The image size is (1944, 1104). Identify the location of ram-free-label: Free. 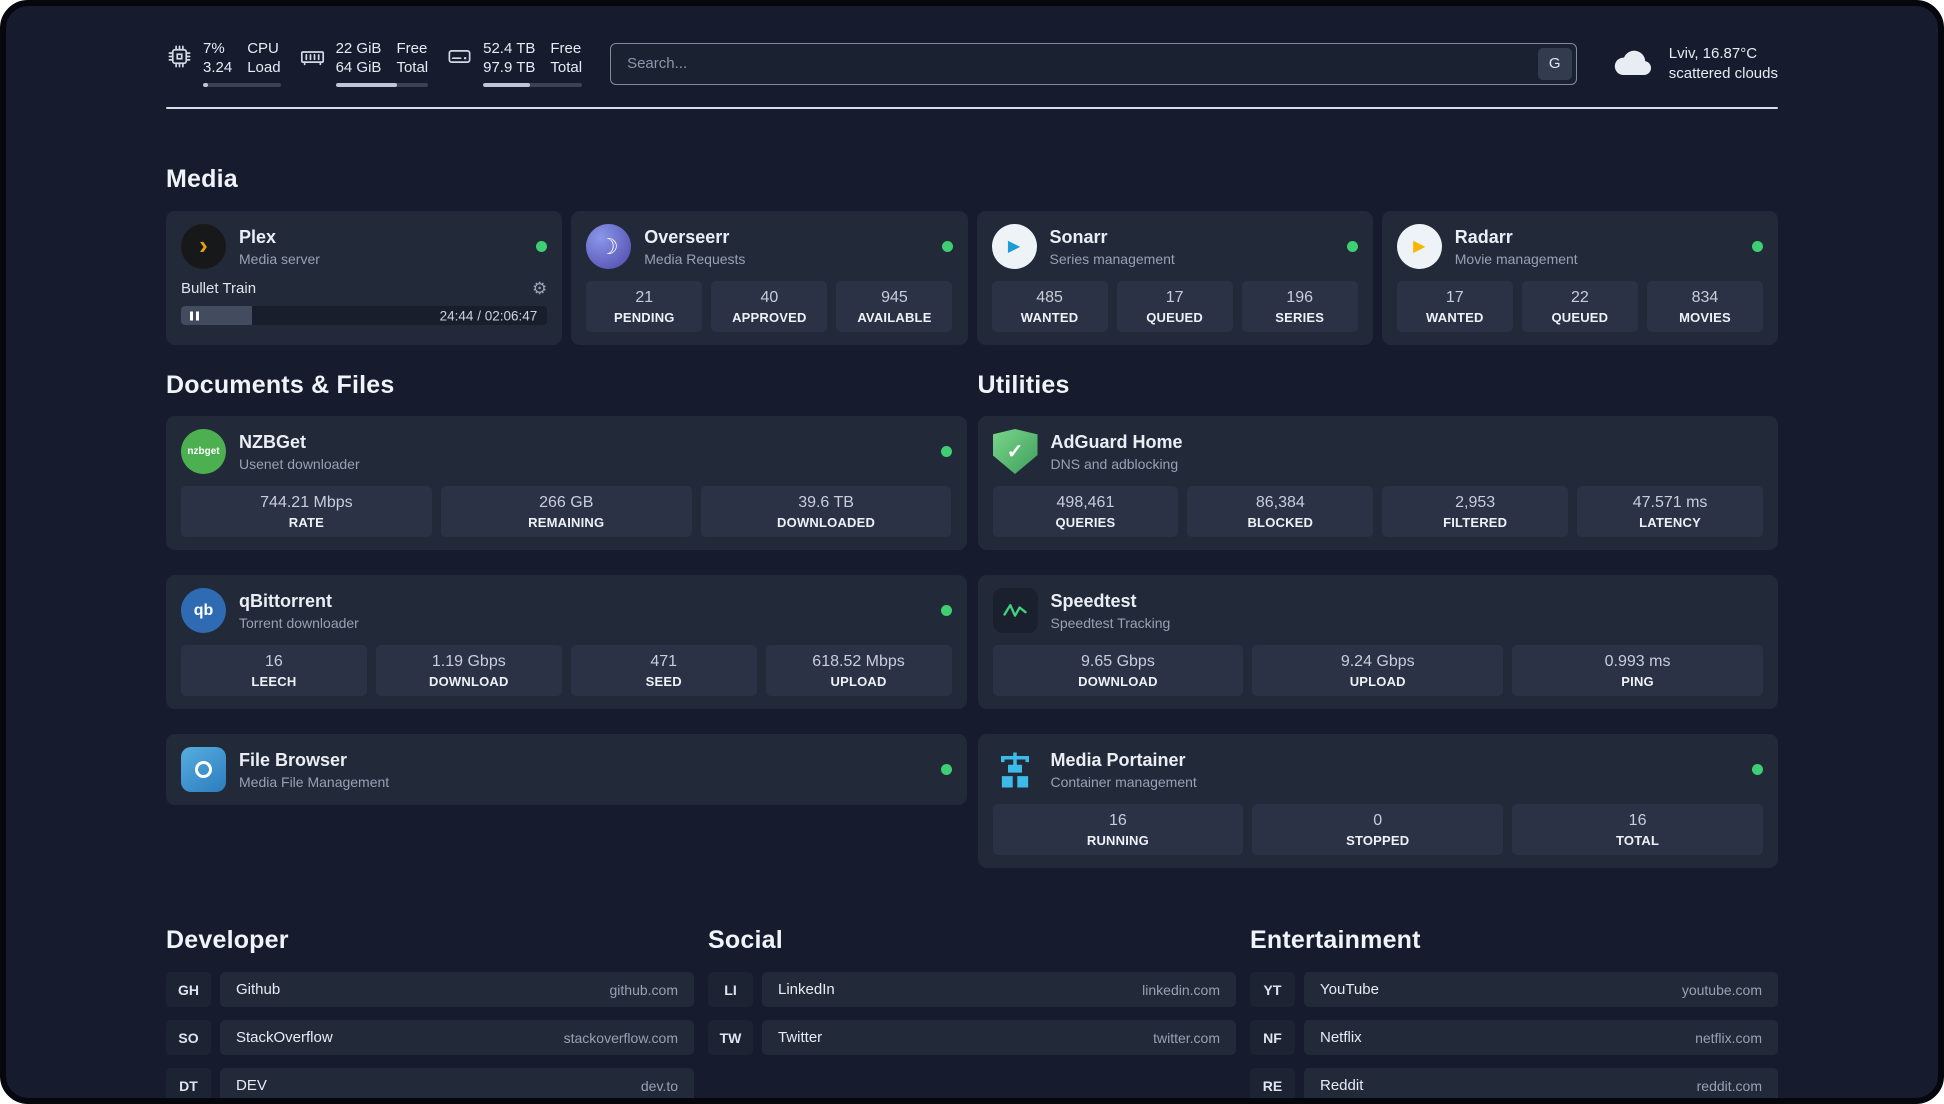
(412, 48).